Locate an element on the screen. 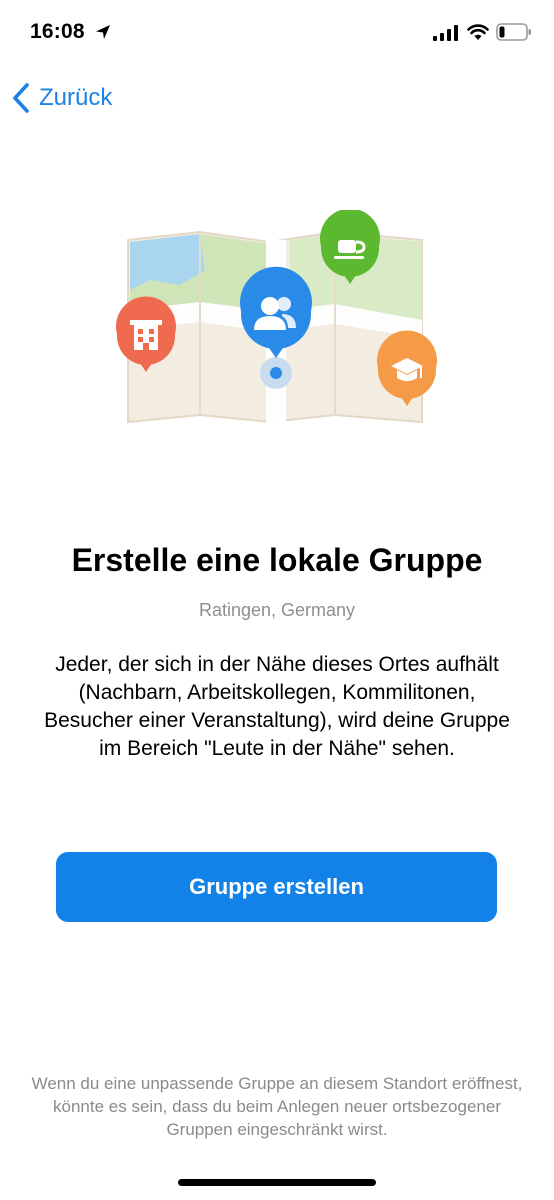 The width and height of the screenshot is (554, 1200). create-group-button-label: Gruppe erstellen is located at coordinates (276, 886).